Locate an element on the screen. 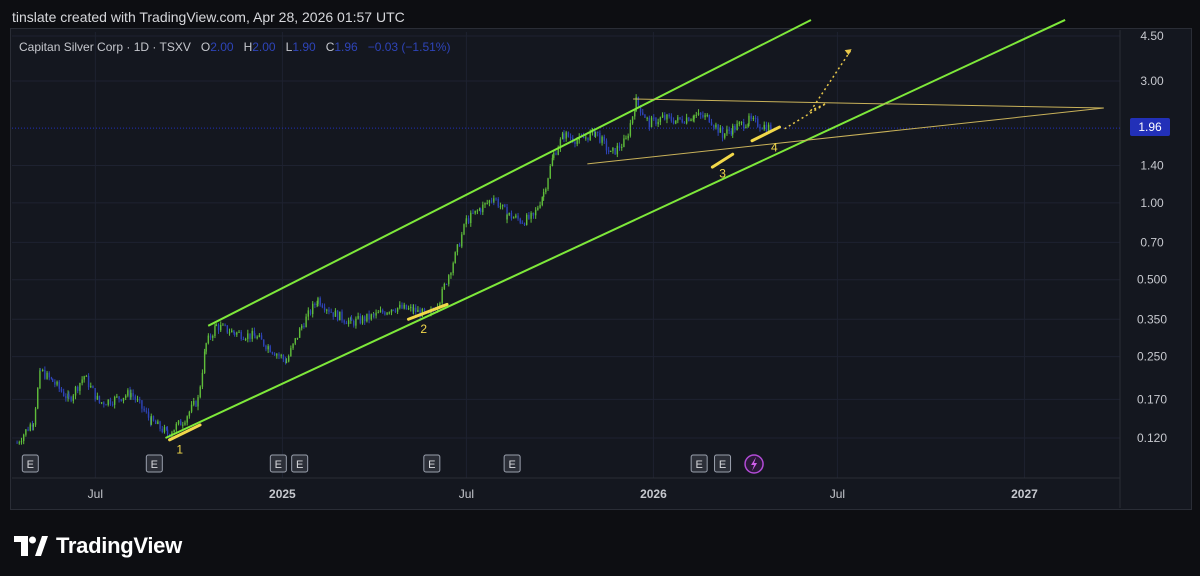  high-label: H is located at coordinates (248, 47).